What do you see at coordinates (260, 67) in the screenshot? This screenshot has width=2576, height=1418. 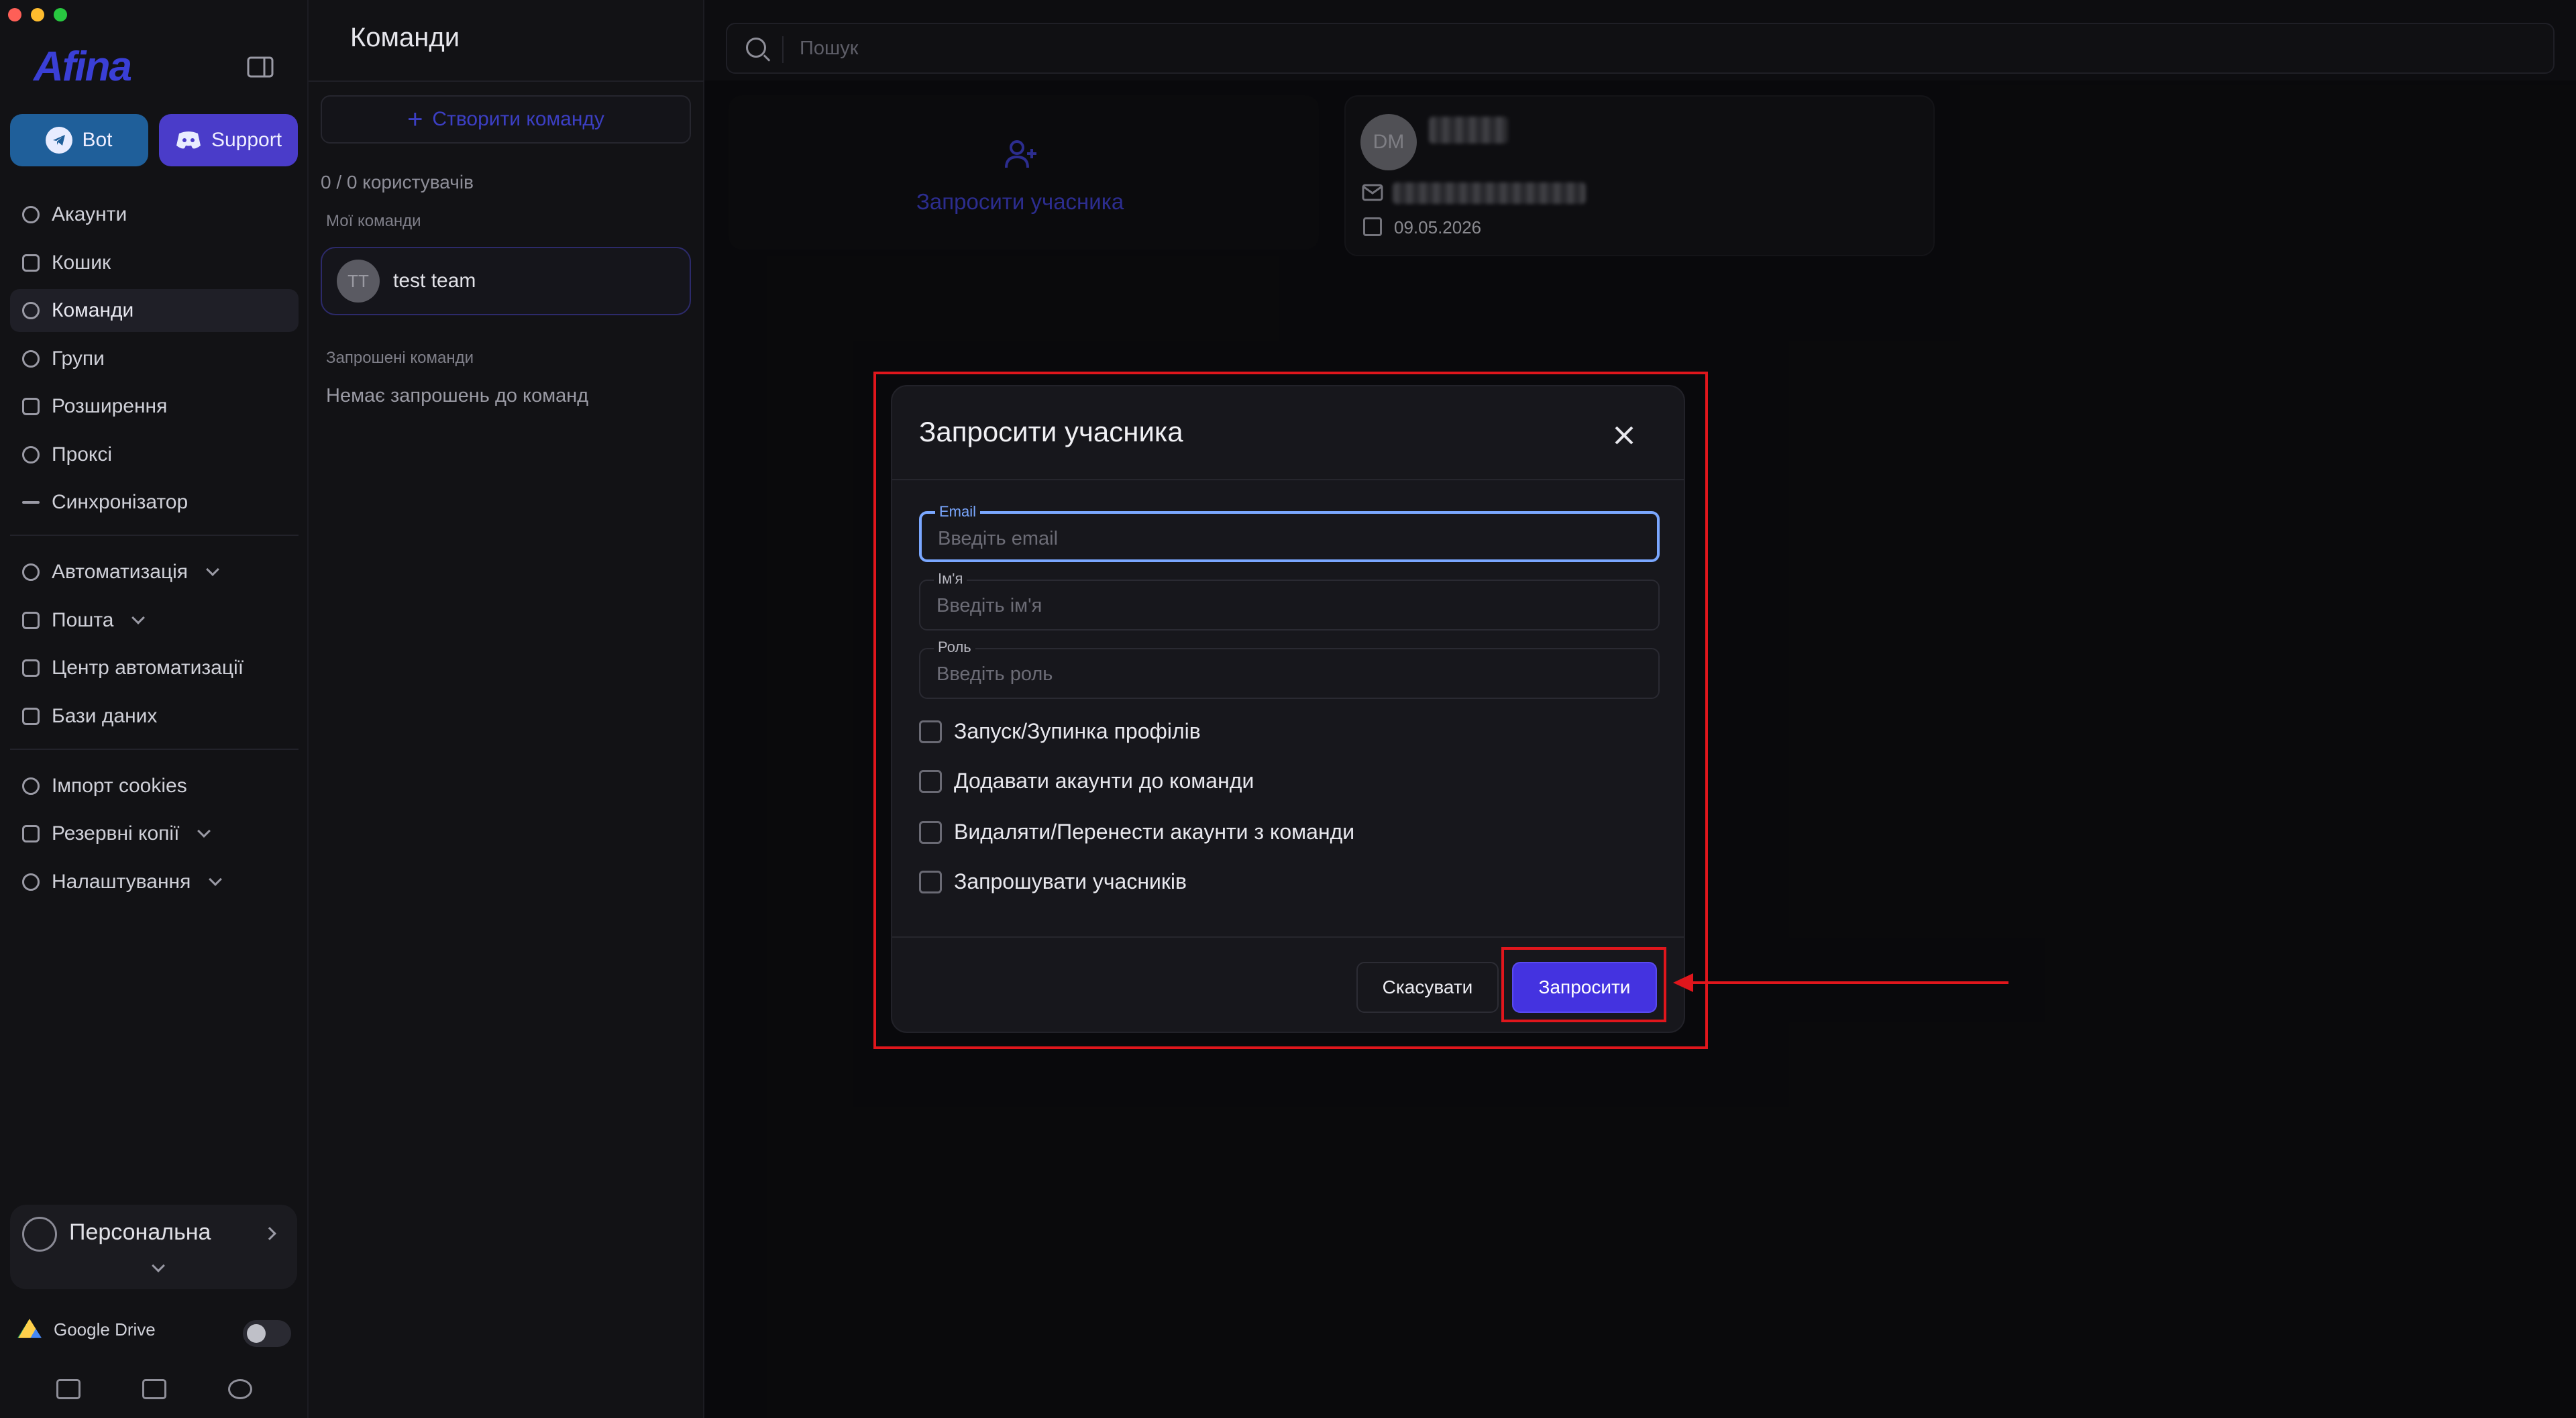 I see `sidebar-toggle-icon` at bounding box center [260, 67].